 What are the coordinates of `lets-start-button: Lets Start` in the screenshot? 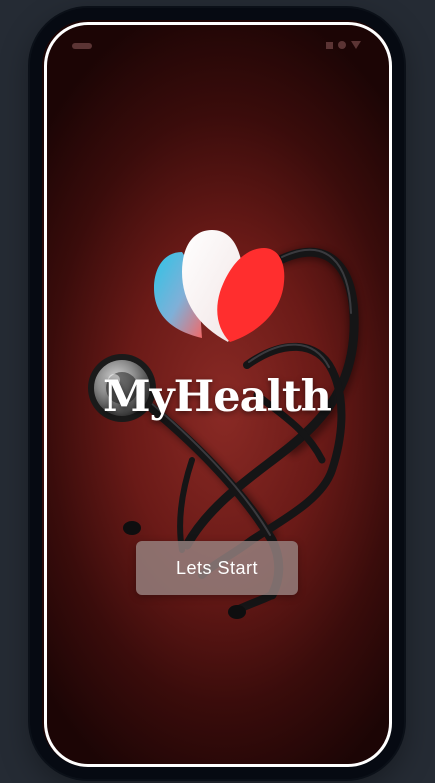 It's located at (217, 568).